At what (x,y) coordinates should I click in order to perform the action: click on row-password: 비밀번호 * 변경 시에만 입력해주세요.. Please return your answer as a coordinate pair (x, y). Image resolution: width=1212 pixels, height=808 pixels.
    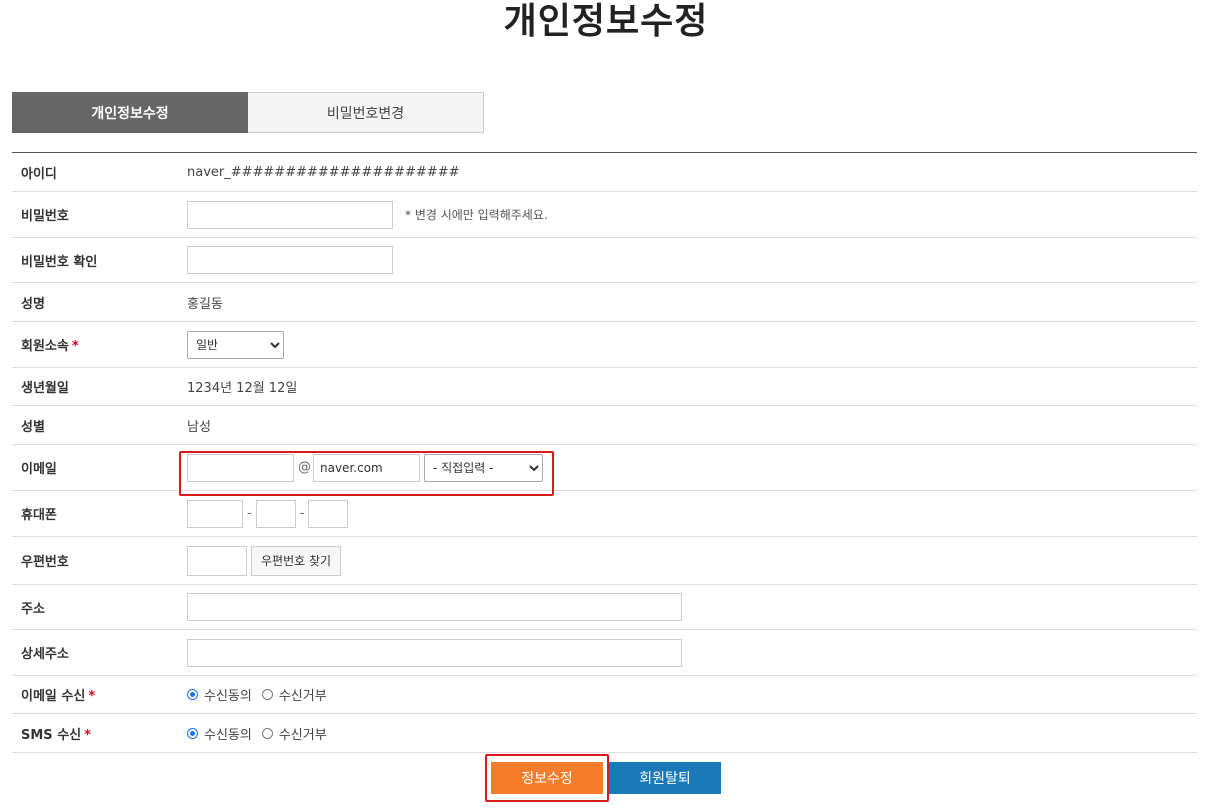
    Looking at the image, I should click on (604, 215).